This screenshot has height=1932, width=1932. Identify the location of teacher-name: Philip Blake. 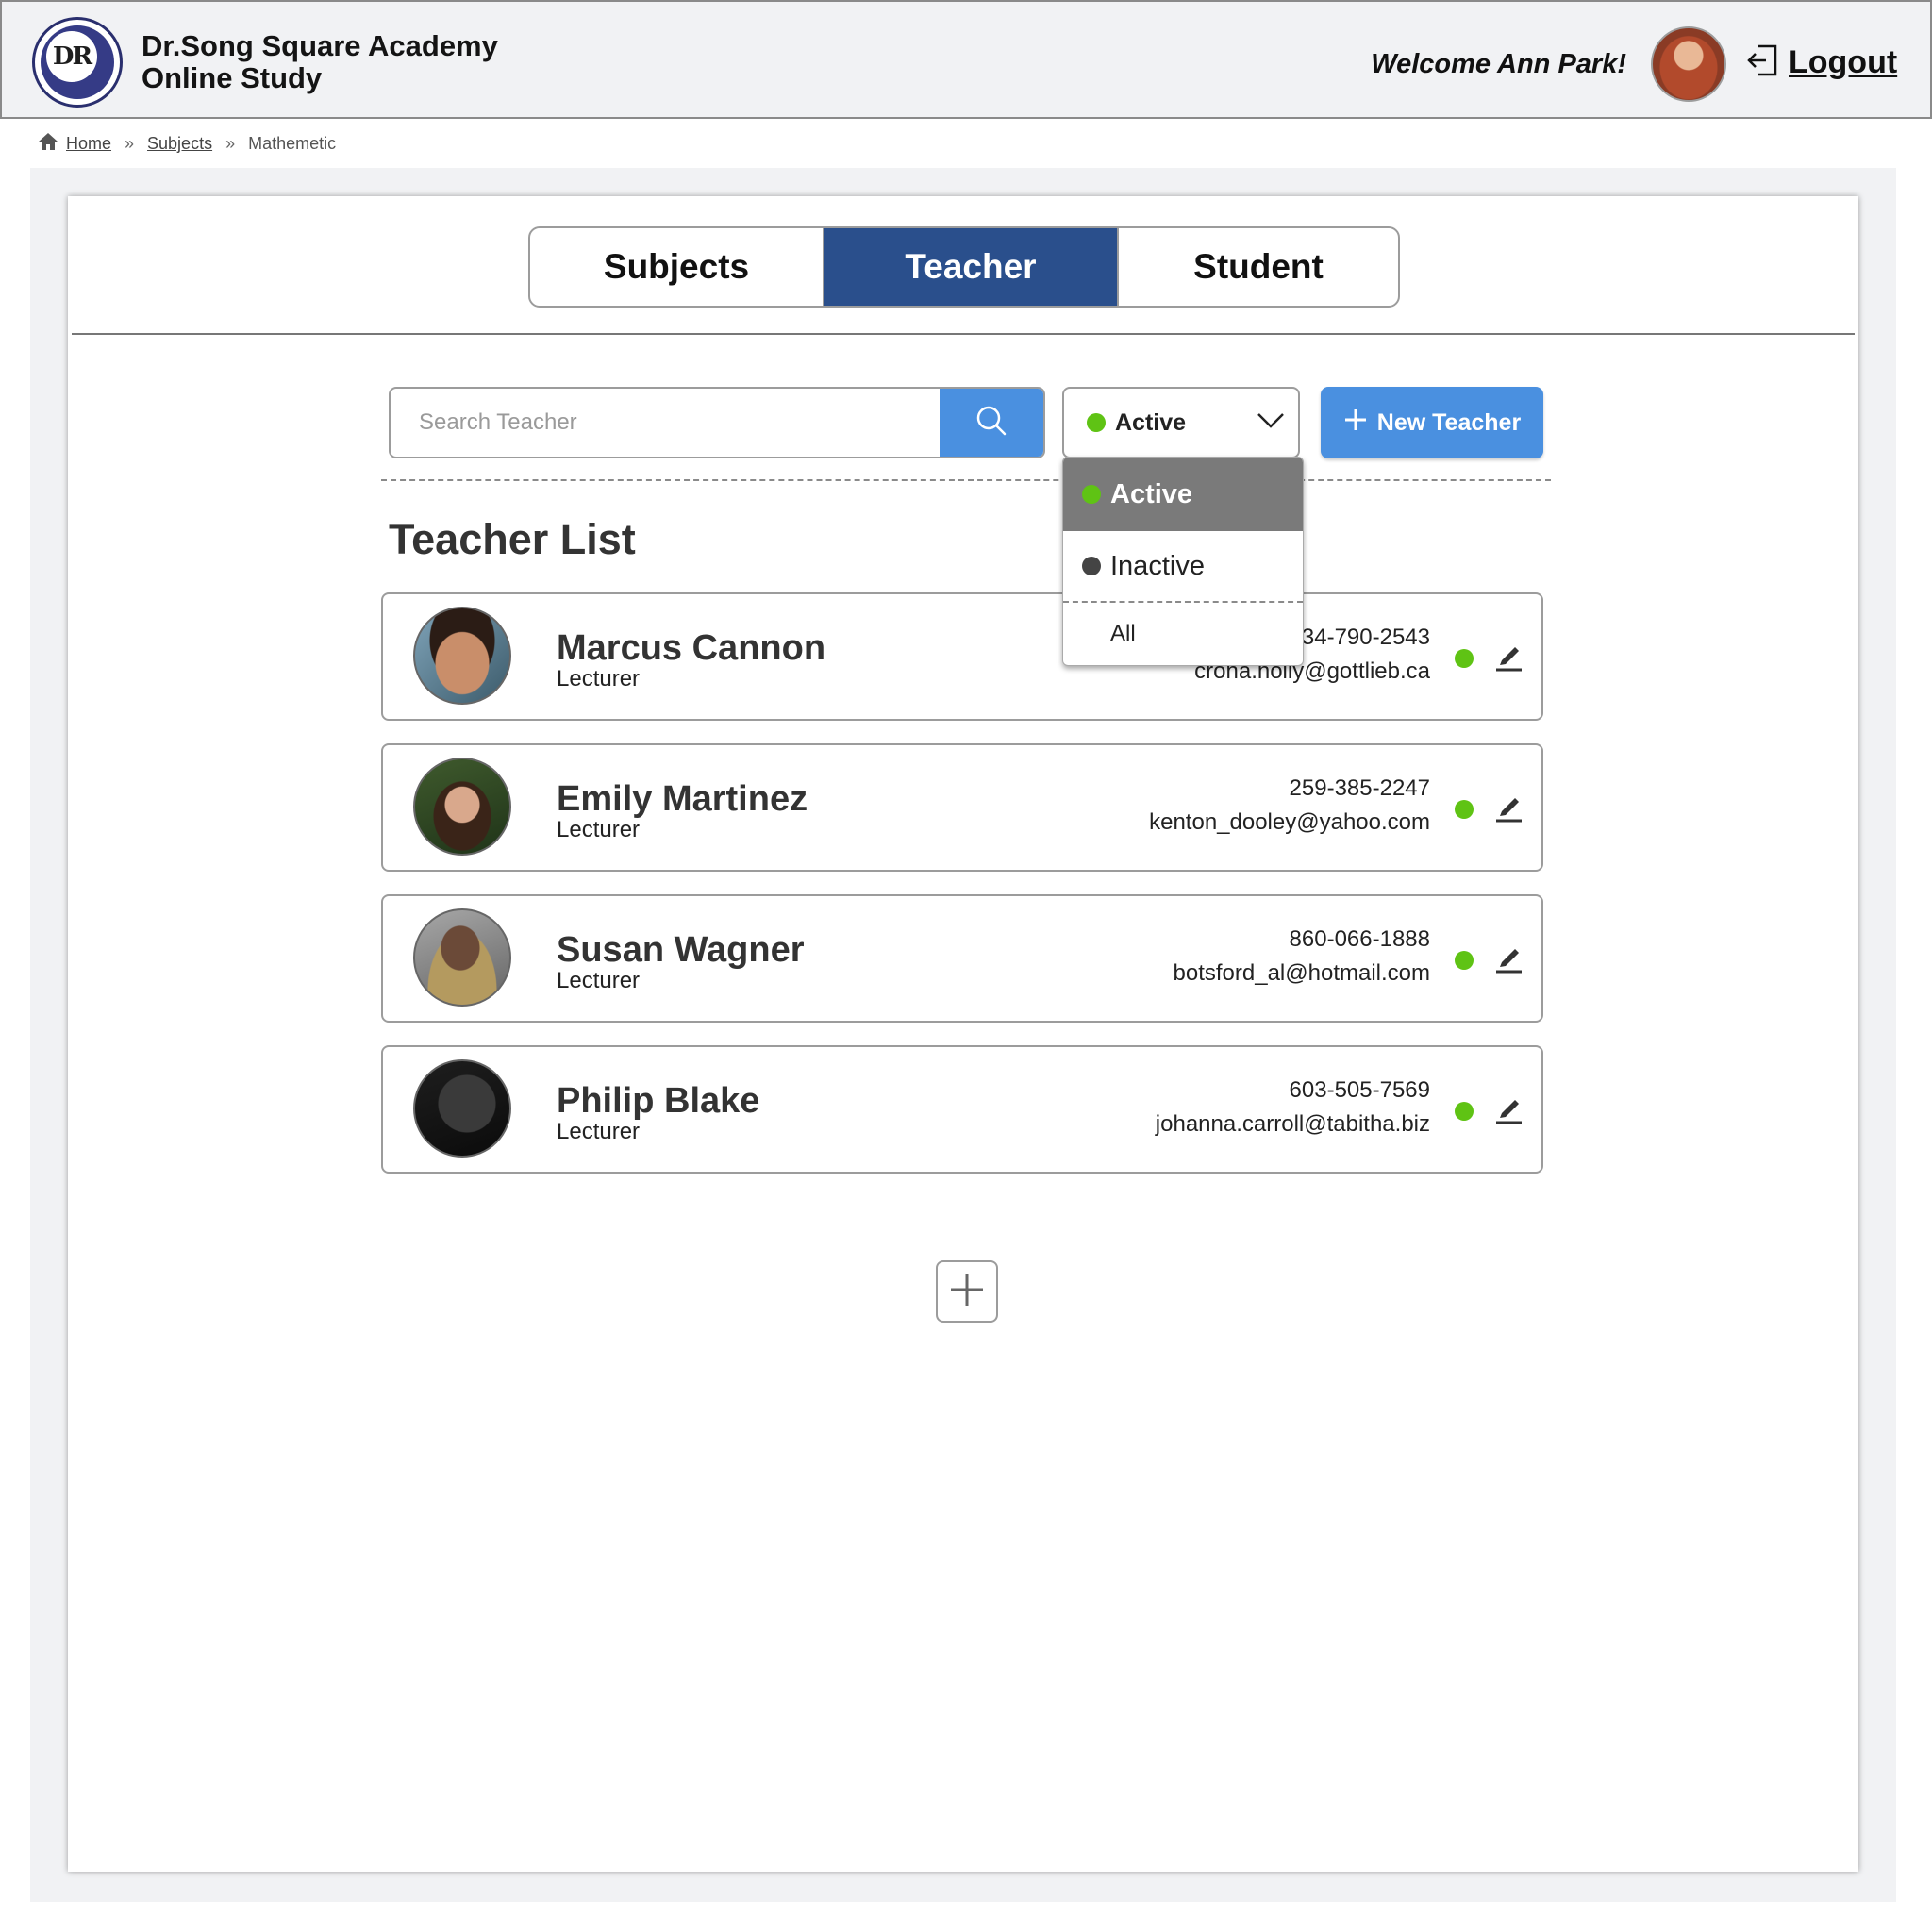
(659, 1101).